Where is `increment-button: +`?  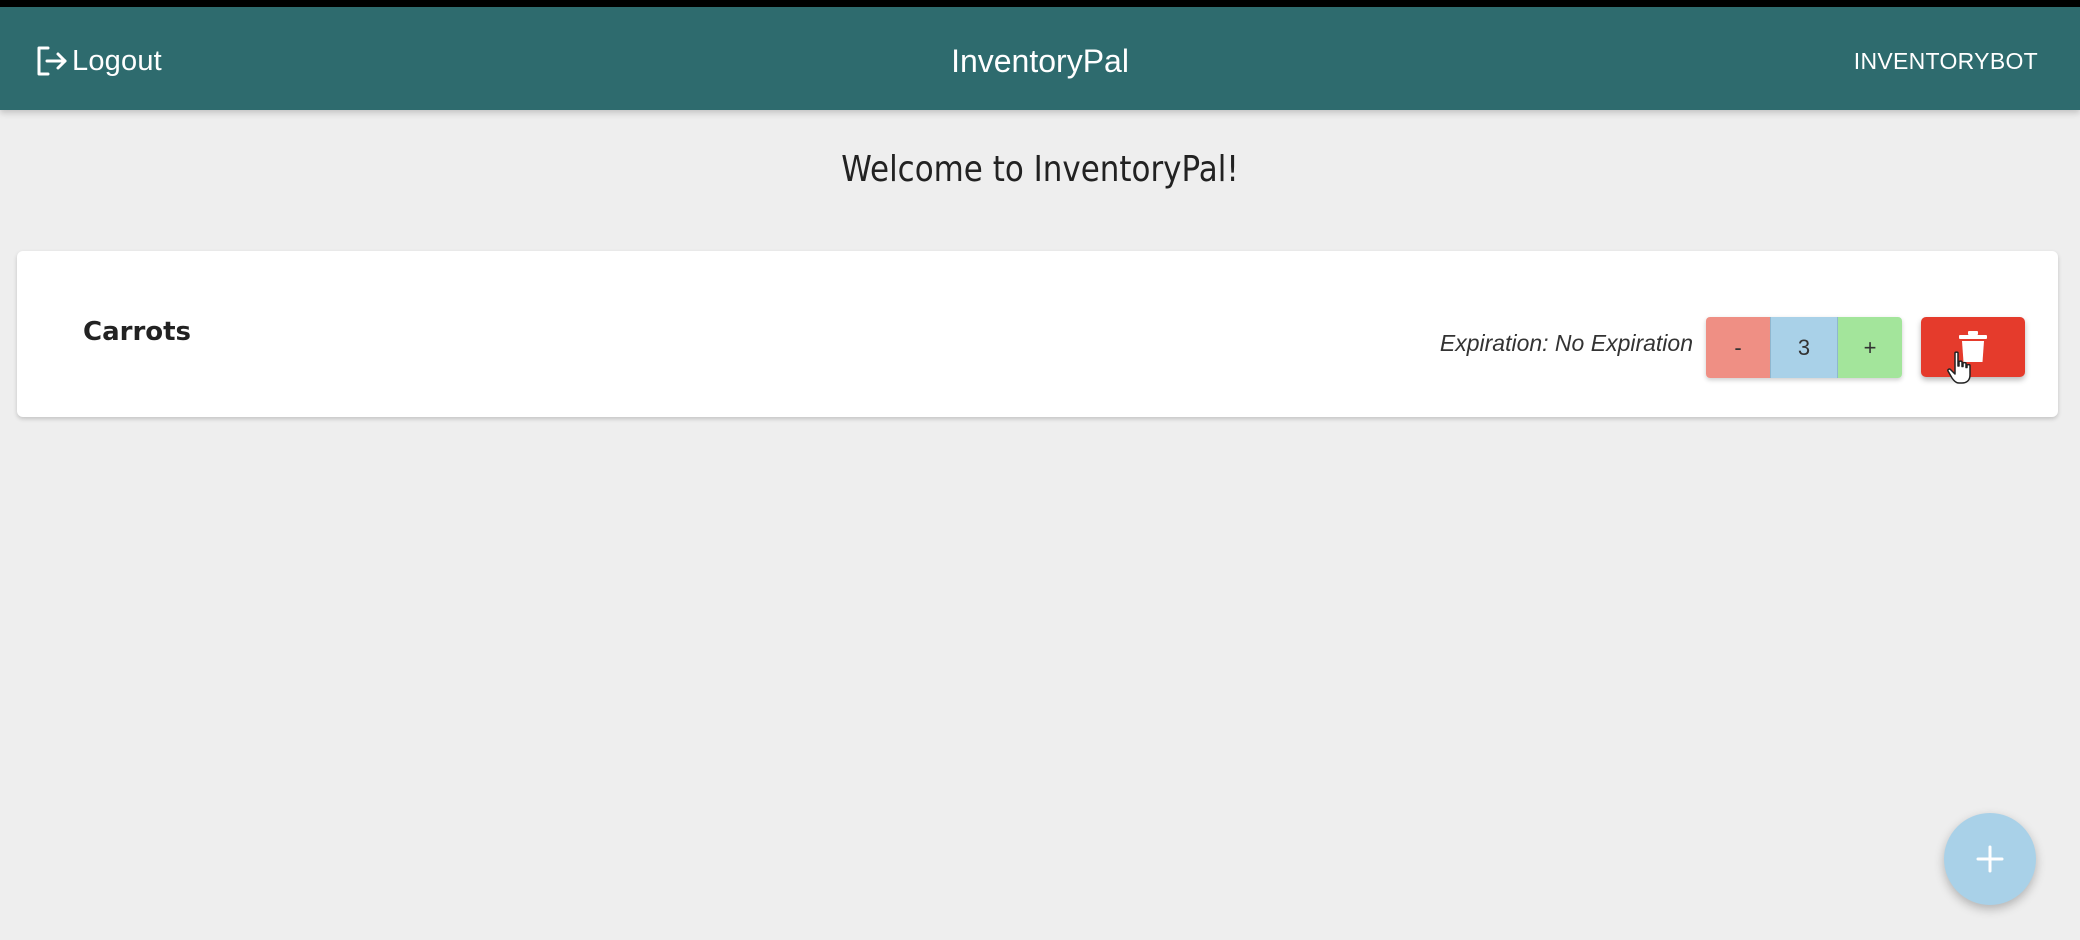
increment-button: + is located at coordinates (1870, 347).